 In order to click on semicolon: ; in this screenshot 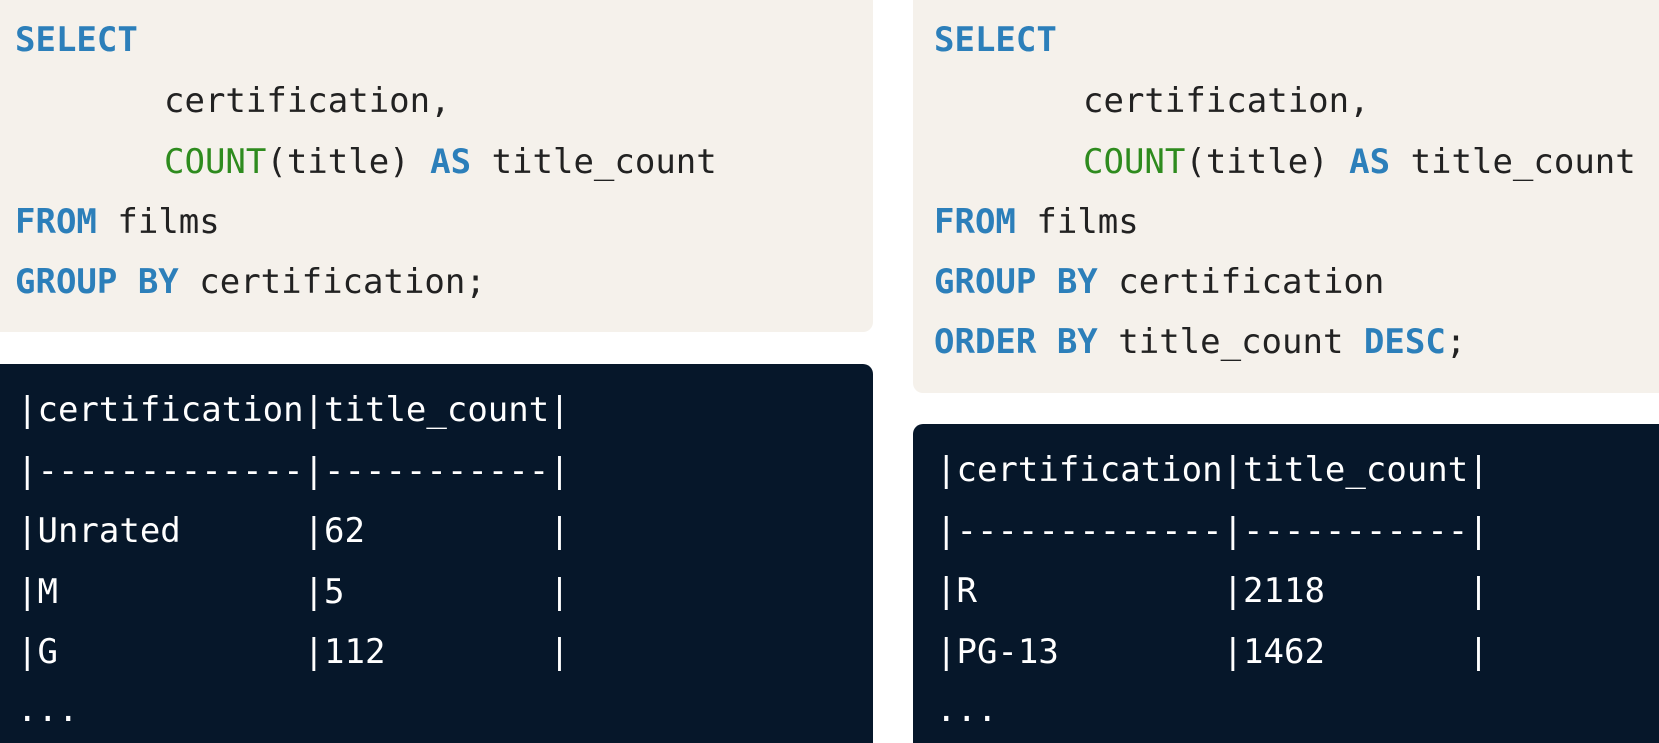, I will do `click(1456, 342)`.